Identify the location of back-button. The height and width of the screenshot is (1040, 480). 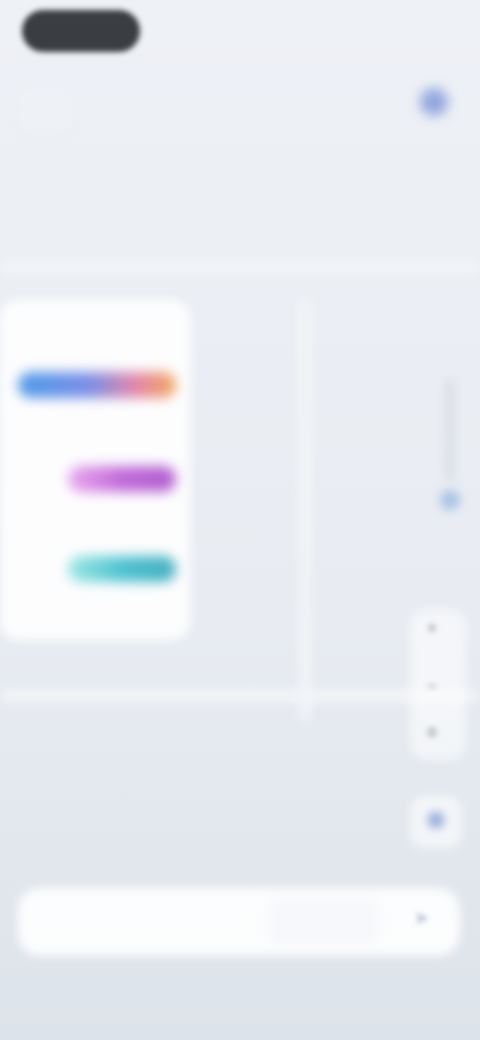
(46, 110).